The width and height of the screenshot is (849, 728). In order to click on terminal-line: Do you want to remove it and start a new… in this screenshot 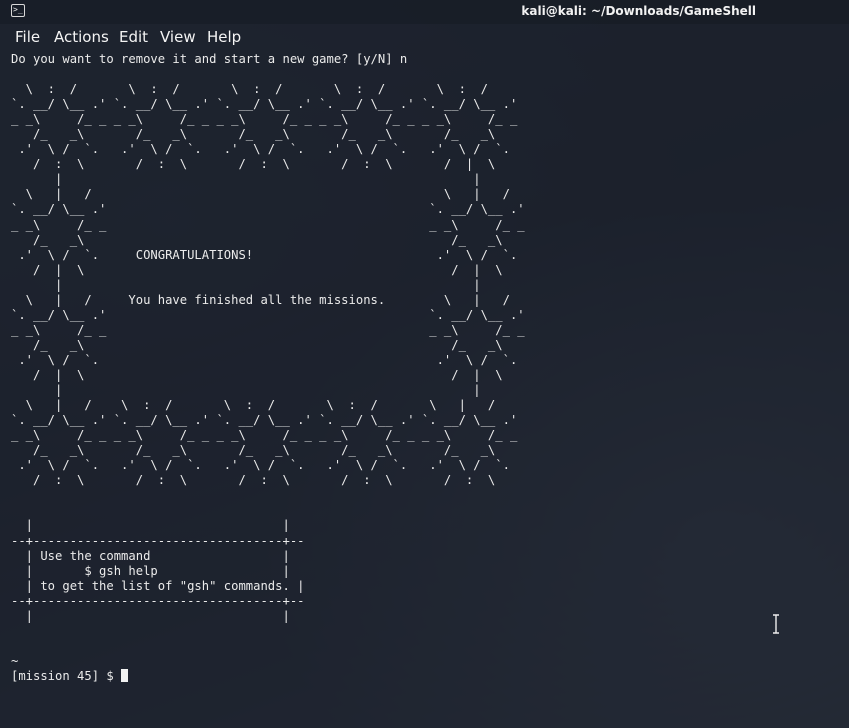, I will do `click(209, 59)`.